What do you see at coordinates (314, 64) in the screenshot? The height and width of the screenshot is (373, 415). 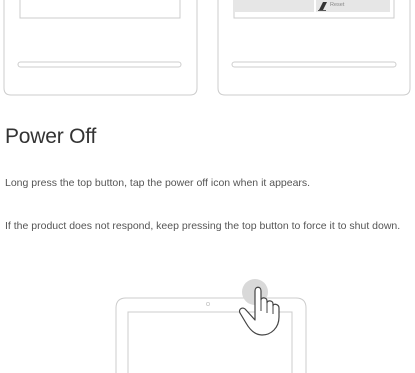 I see `right-device-home-bar` at bounding box center [314, 64].